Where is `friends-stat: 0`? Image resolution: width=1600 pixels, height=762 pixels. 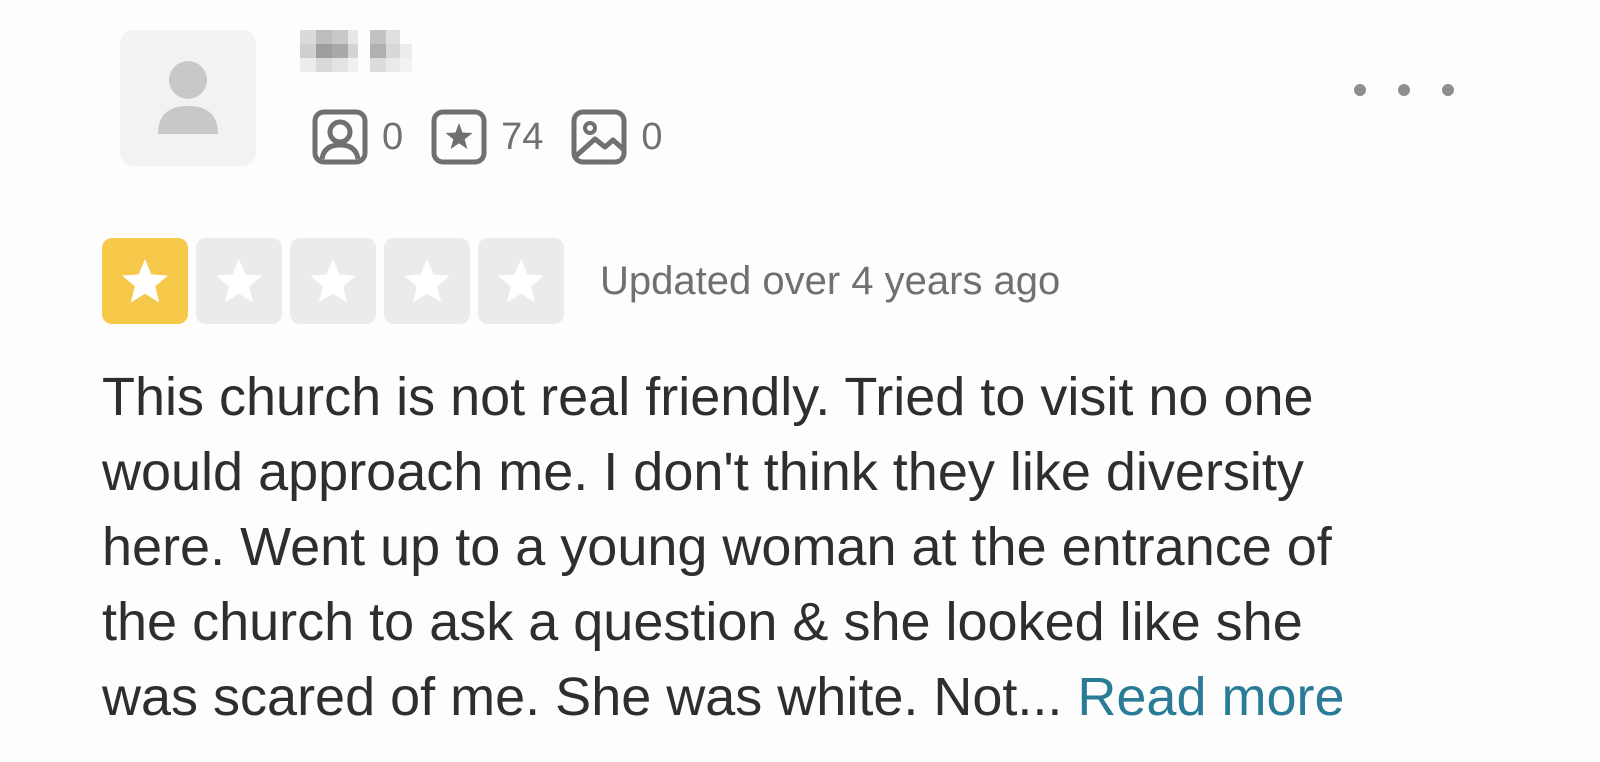 friends-stat: 0 is located at coordinates (357, 137).